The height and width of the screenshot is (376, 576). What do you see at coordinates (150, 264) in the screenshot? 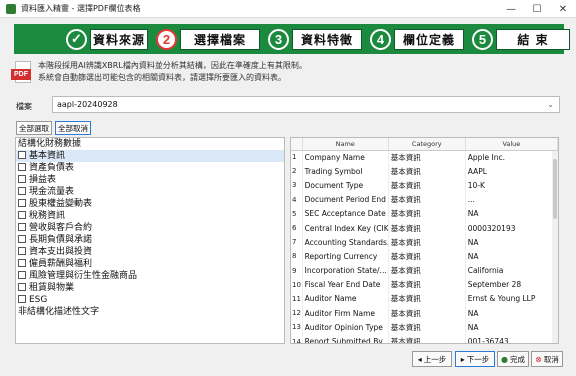
I see `tree-item: 僱員薪酬與福利` at bounding box center [150, 264].